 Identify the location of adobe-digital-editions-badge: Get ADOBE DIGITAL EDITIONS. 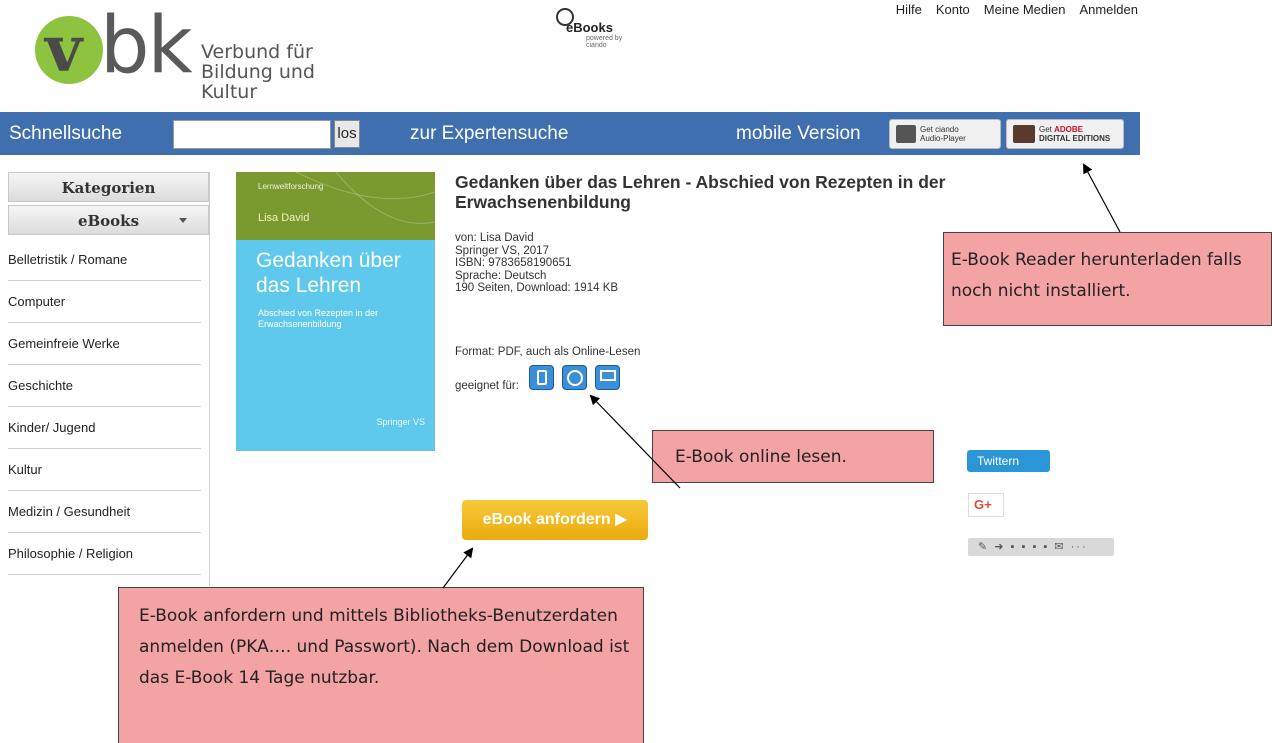
(1065, 134).